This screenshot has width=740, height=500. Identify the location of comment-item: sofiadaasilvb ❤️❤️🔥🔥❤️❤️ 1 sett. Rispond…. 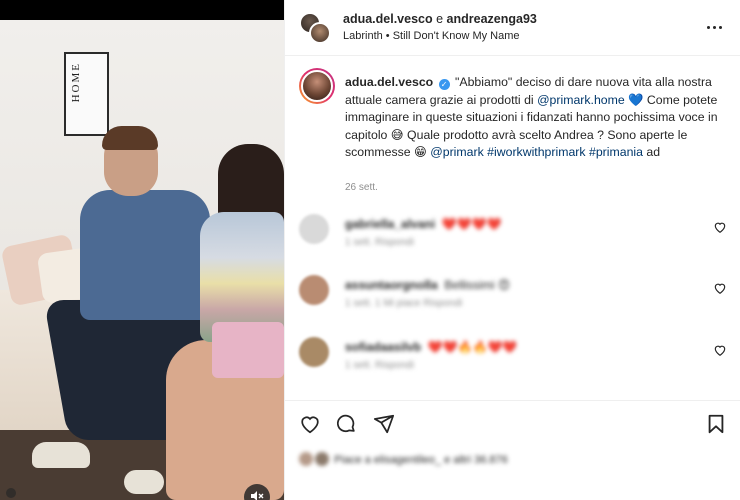
(514, 357).